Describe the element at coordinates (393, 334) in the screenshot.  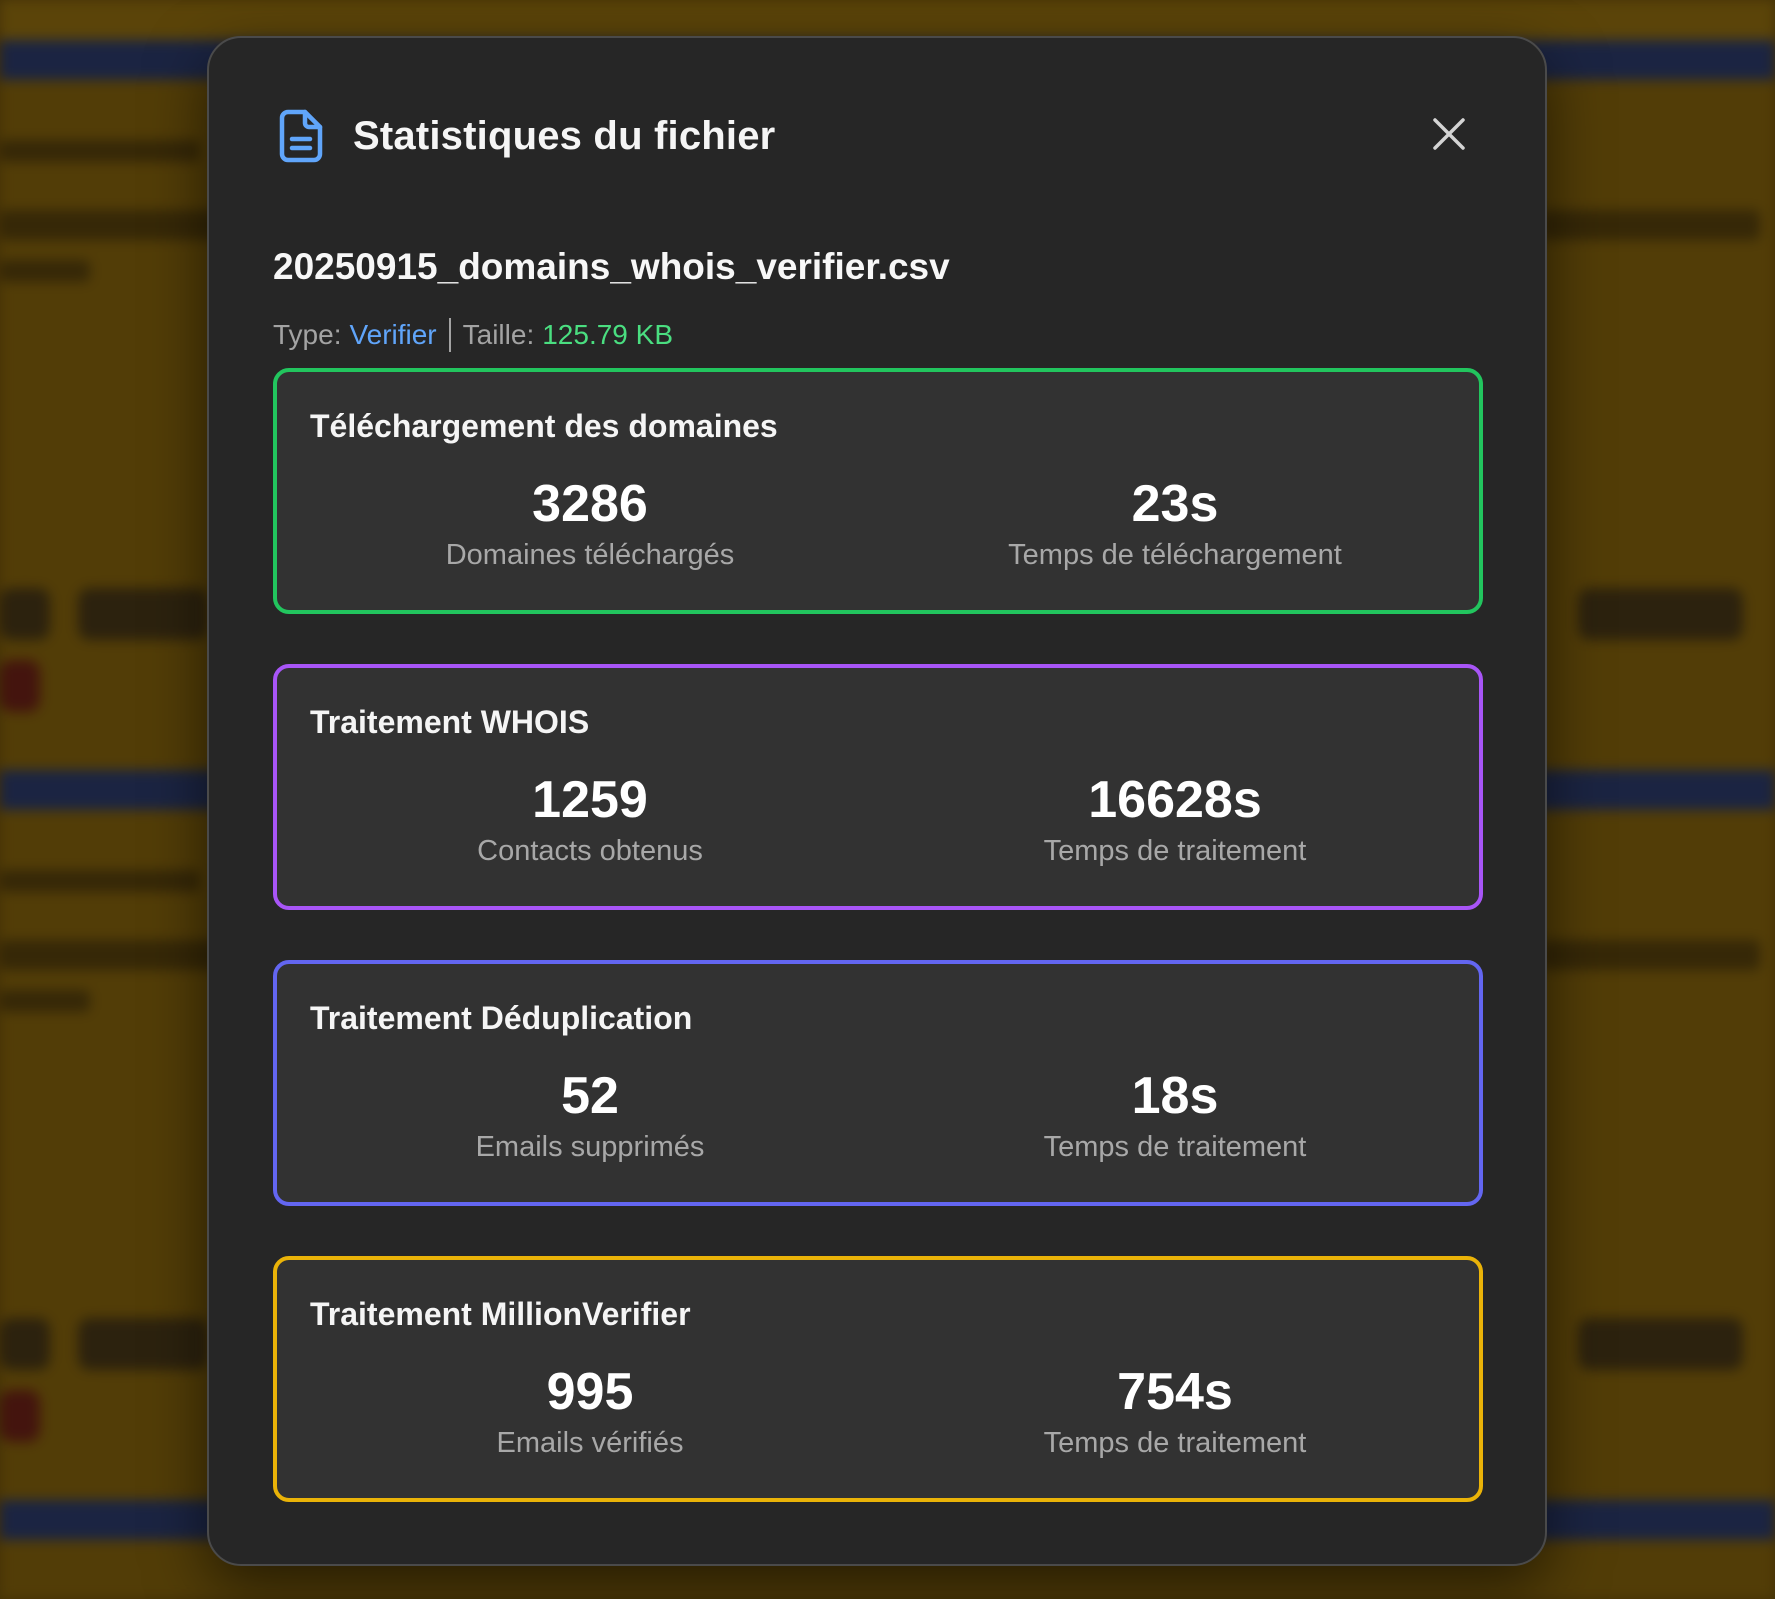
I see `type-value: Verifier` at that location.